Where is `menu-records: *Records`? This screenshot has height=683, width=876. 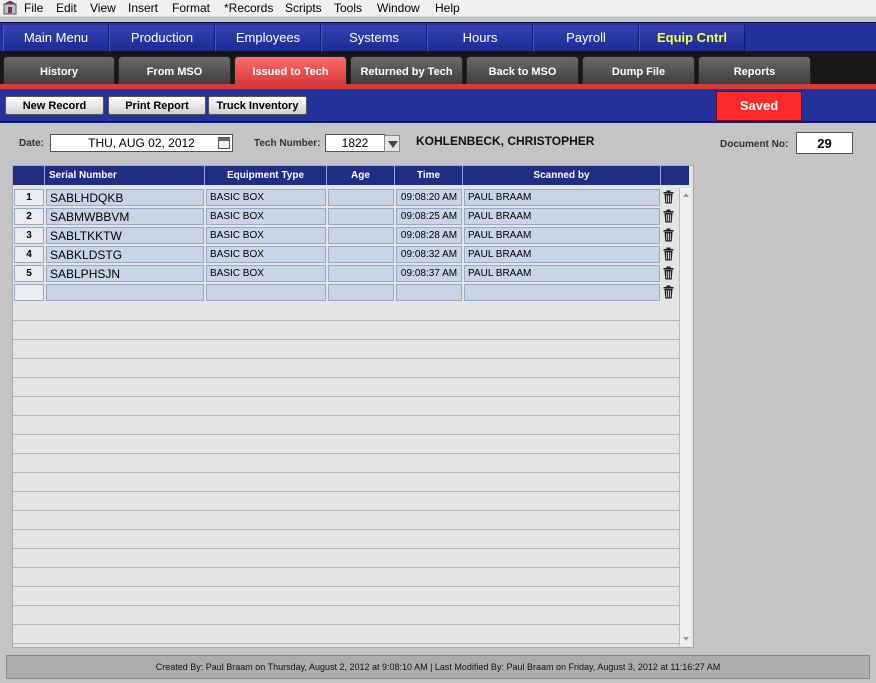 menu-records: *Records is located at coordinates (248, 8).